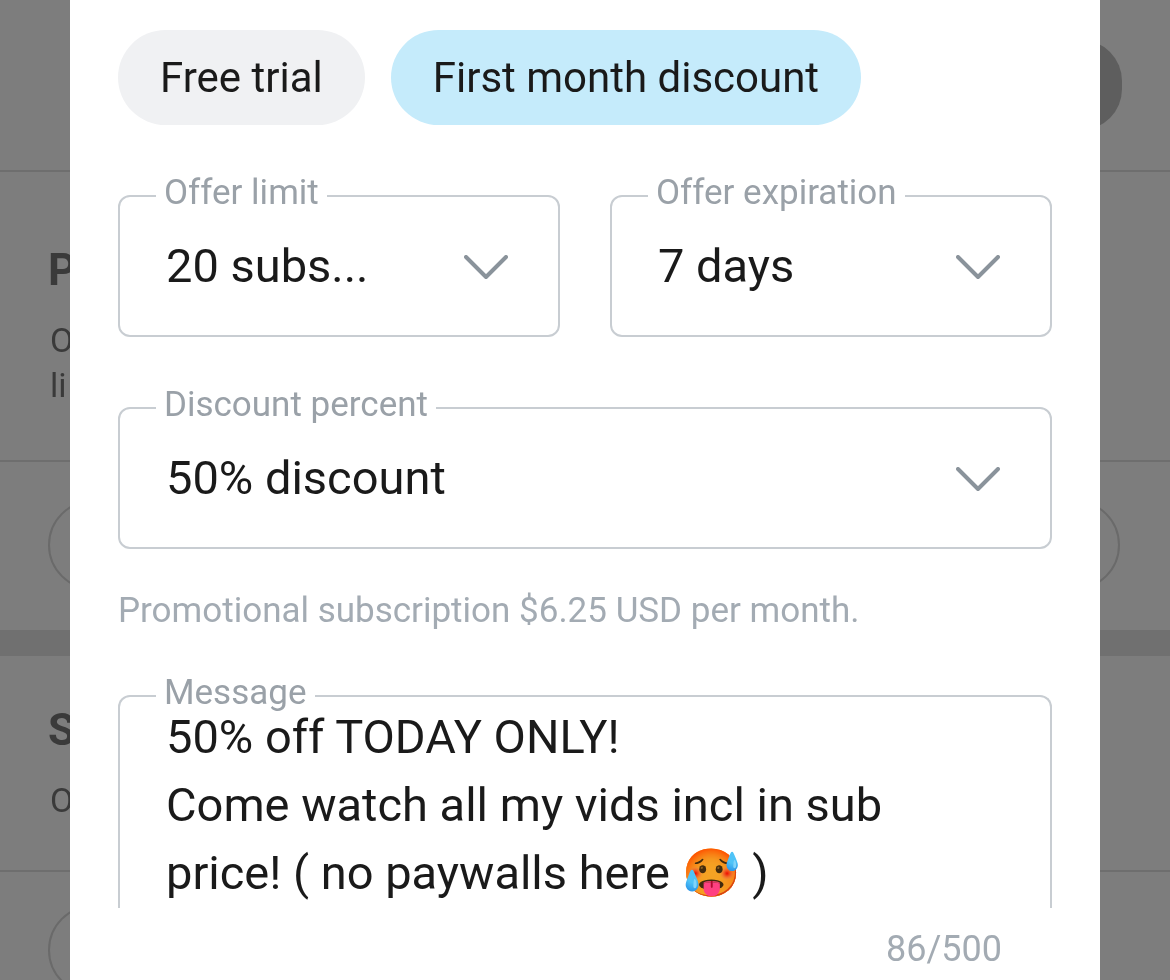 The width and height of the screenshot is (1170, 980). Describe the element at coordinates (726, 265) in the screenshot. I see `field-value: 7 days` at that location.